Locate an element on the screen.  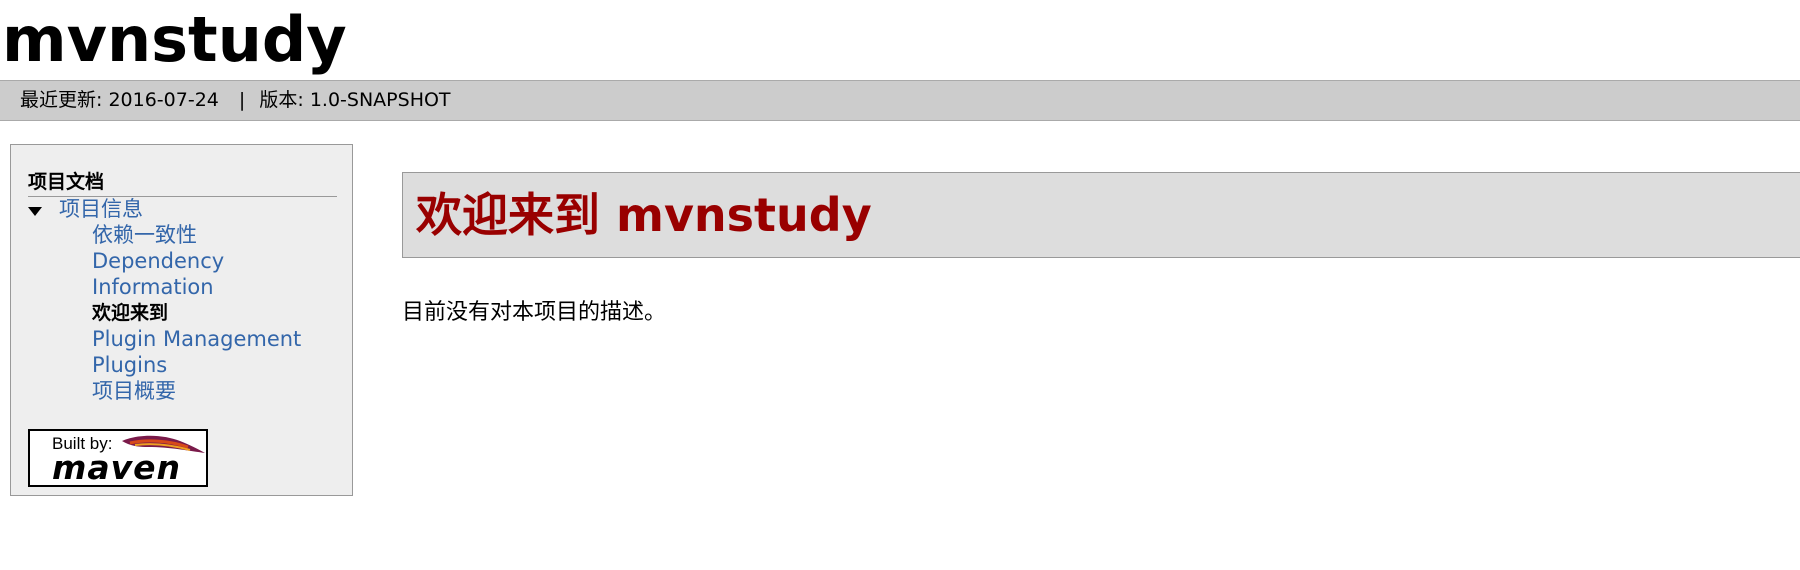
banner: mvnstudy is located at coordinates (900, 40).